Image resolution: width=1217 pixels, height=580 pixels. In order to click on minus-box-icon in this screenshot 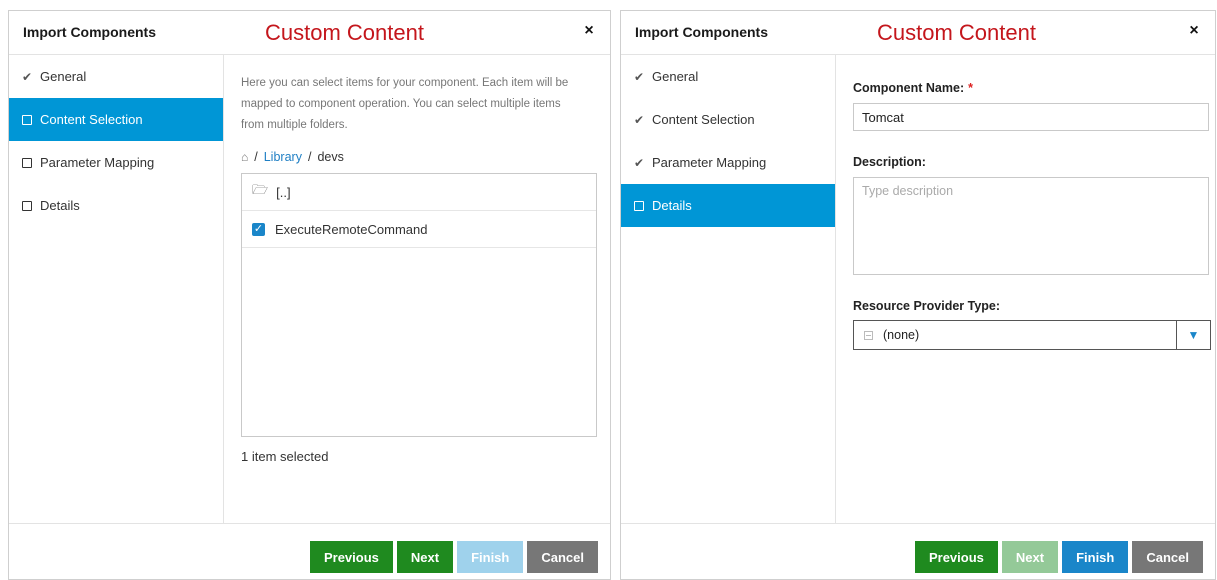, I will do `click(868, 335)`.